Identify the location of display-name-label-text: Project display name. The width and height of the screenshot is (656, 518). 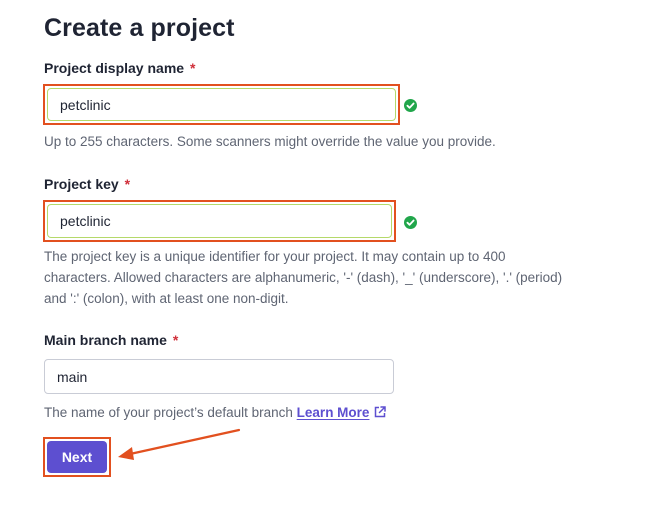
(114, 68).